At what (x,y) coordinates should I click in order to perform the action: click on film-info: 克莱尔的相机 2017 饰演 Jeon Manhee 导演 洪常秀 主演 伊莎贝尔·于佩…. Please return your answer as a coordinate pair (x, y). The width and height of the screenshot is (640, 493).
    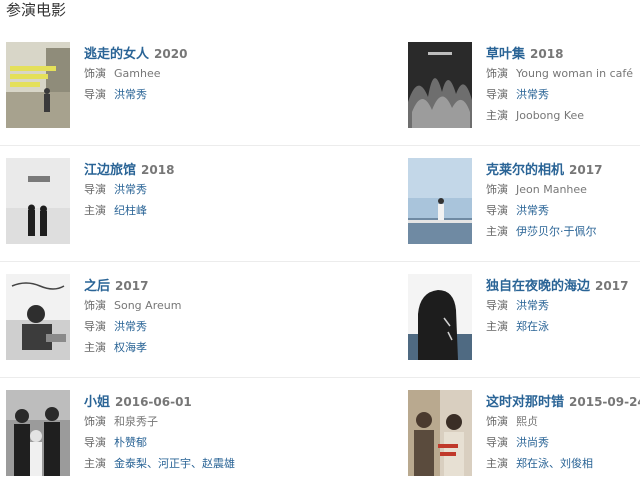
    Looking at the image, I should click on (563, 200).